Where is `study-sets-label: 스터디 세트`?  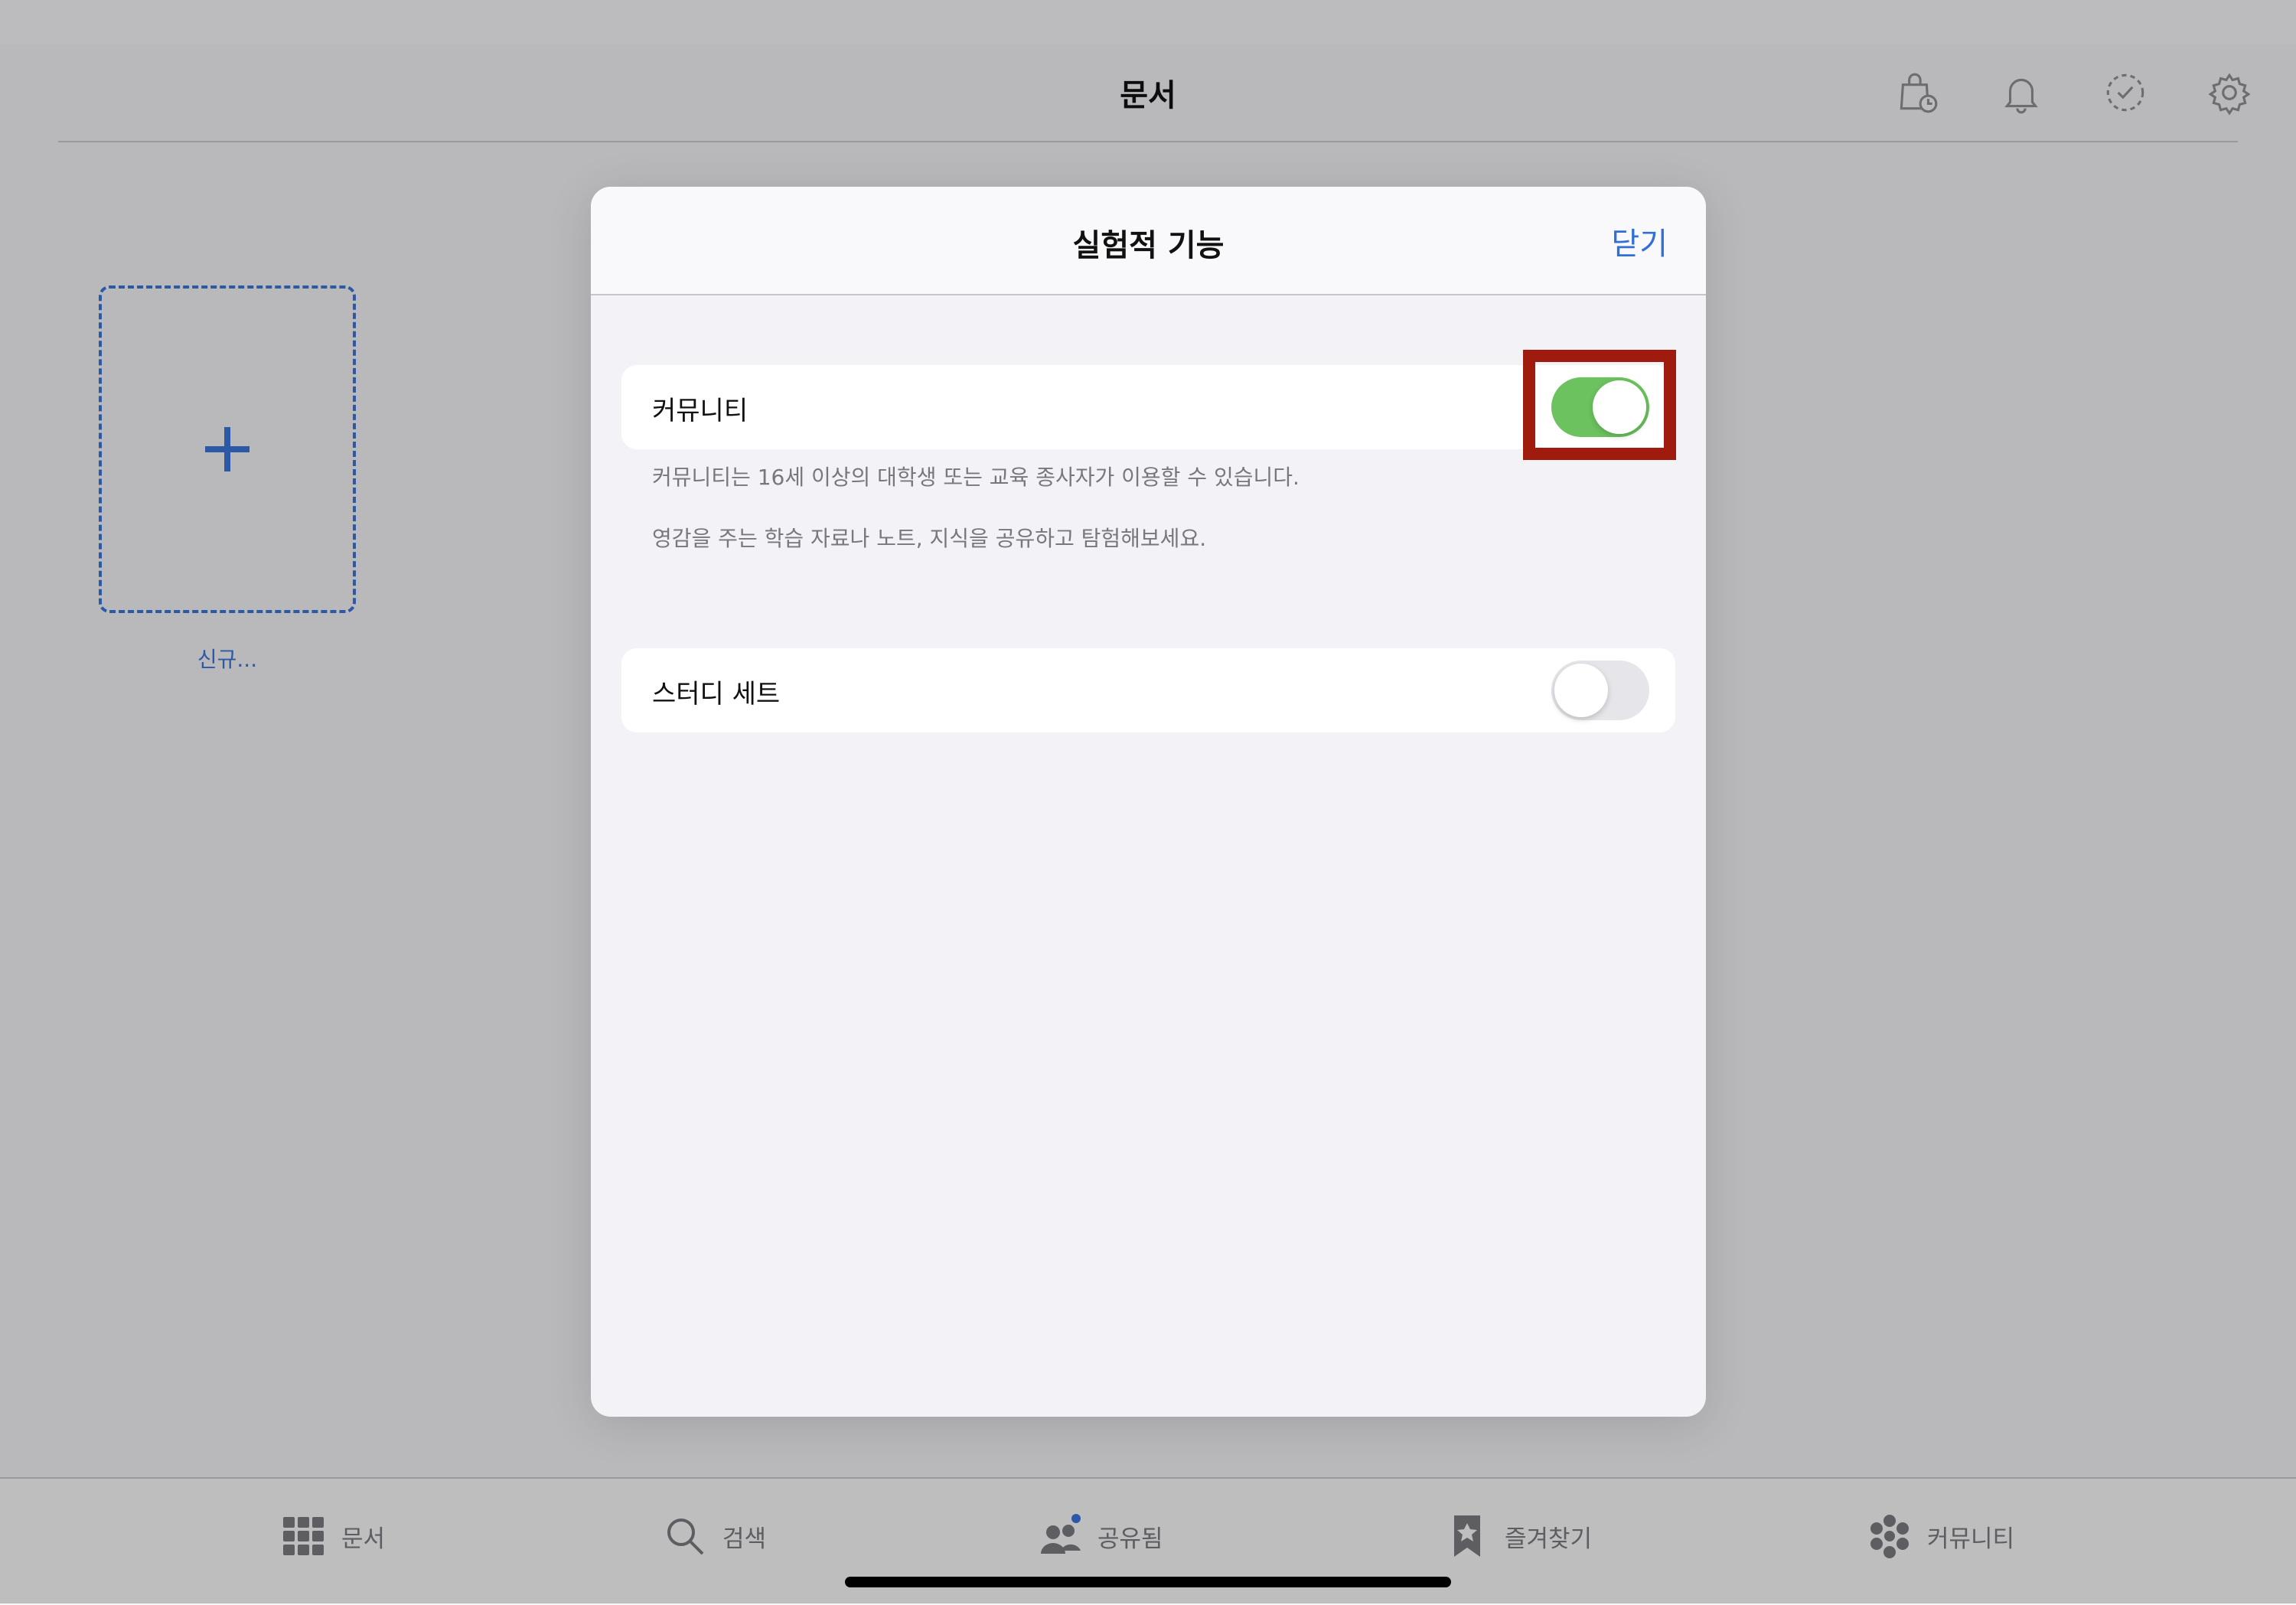
study-sets-label: 스터디 세트 is located at coordinates (716, 694).